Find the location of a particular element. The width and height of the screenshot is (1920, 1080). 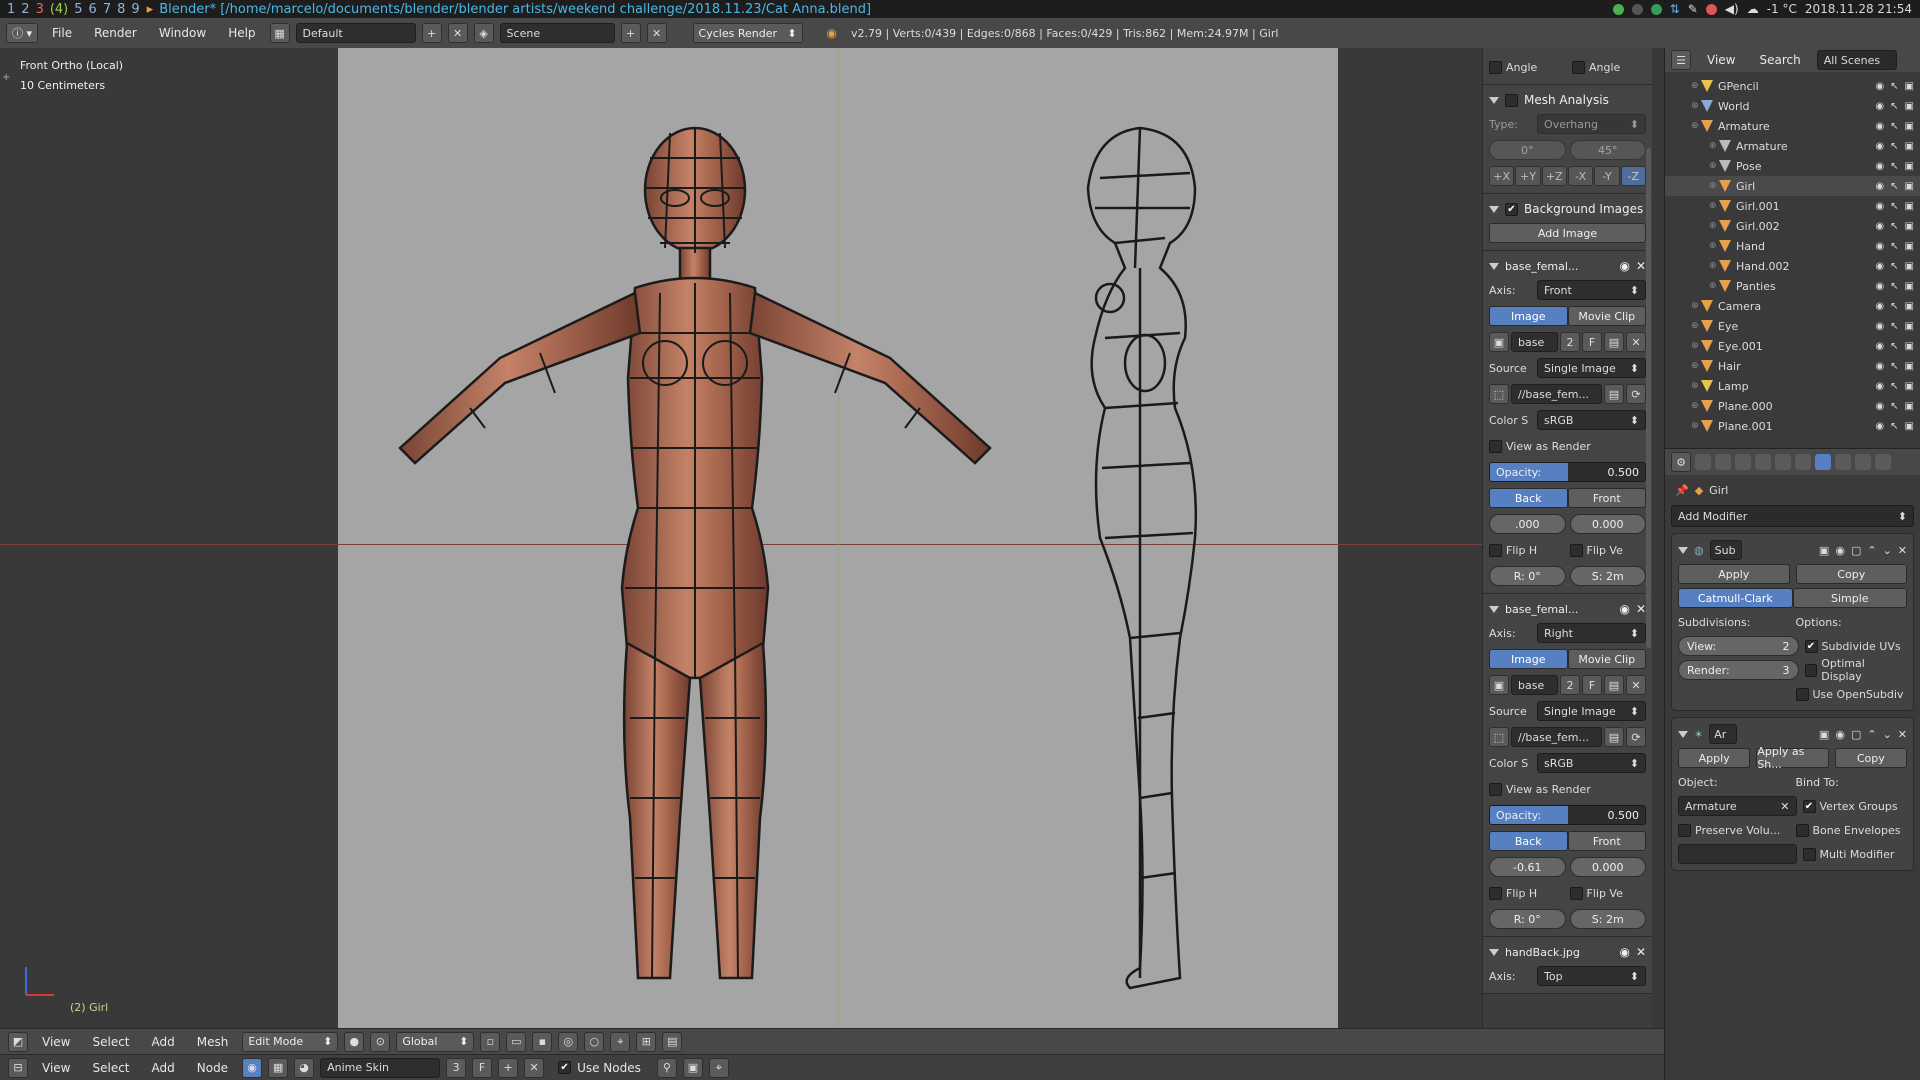

outliner-item: ⊕ Girl.002 ◉ ↖ ▣ is located at coordinates (1792, 226).